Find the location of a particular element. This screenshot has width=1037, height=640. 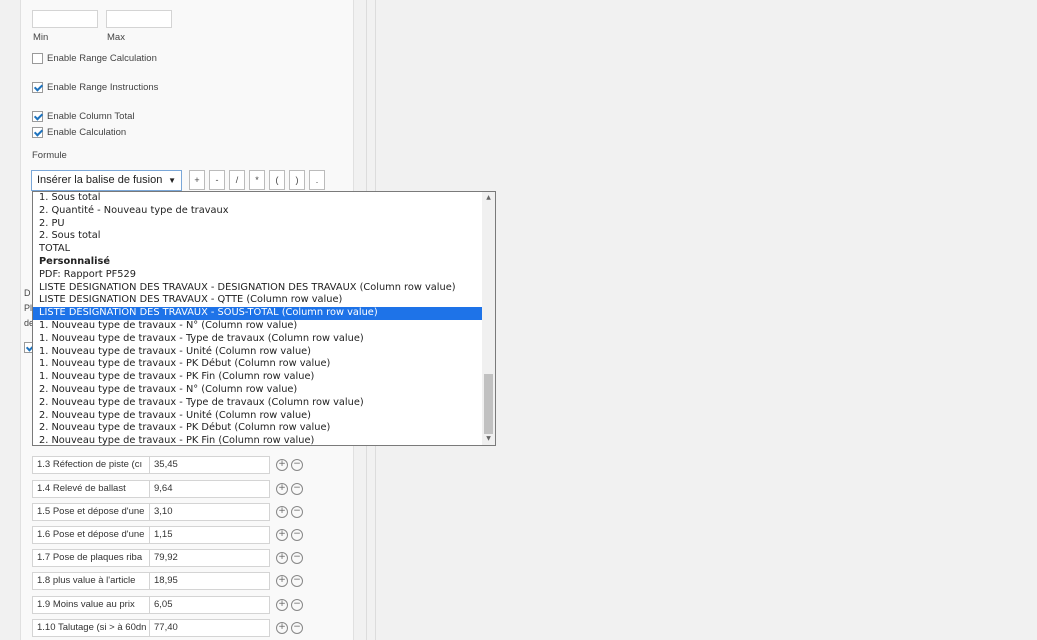

dropdown-option: 1. Sous total is located at coordinates (257, 198).